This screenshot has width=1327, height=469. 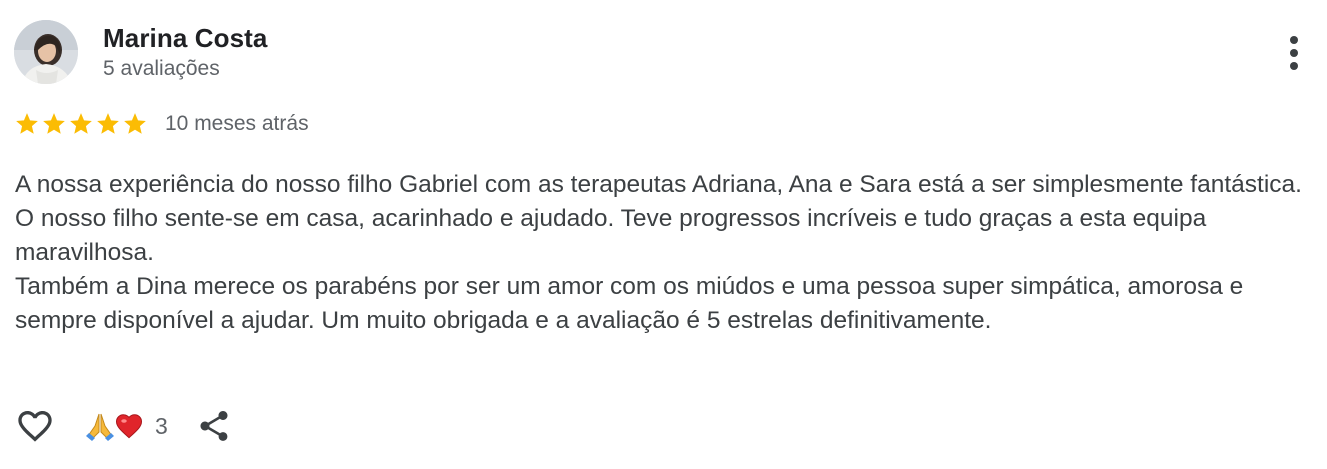 I want to click on share-button, so click(x=214, y=426).